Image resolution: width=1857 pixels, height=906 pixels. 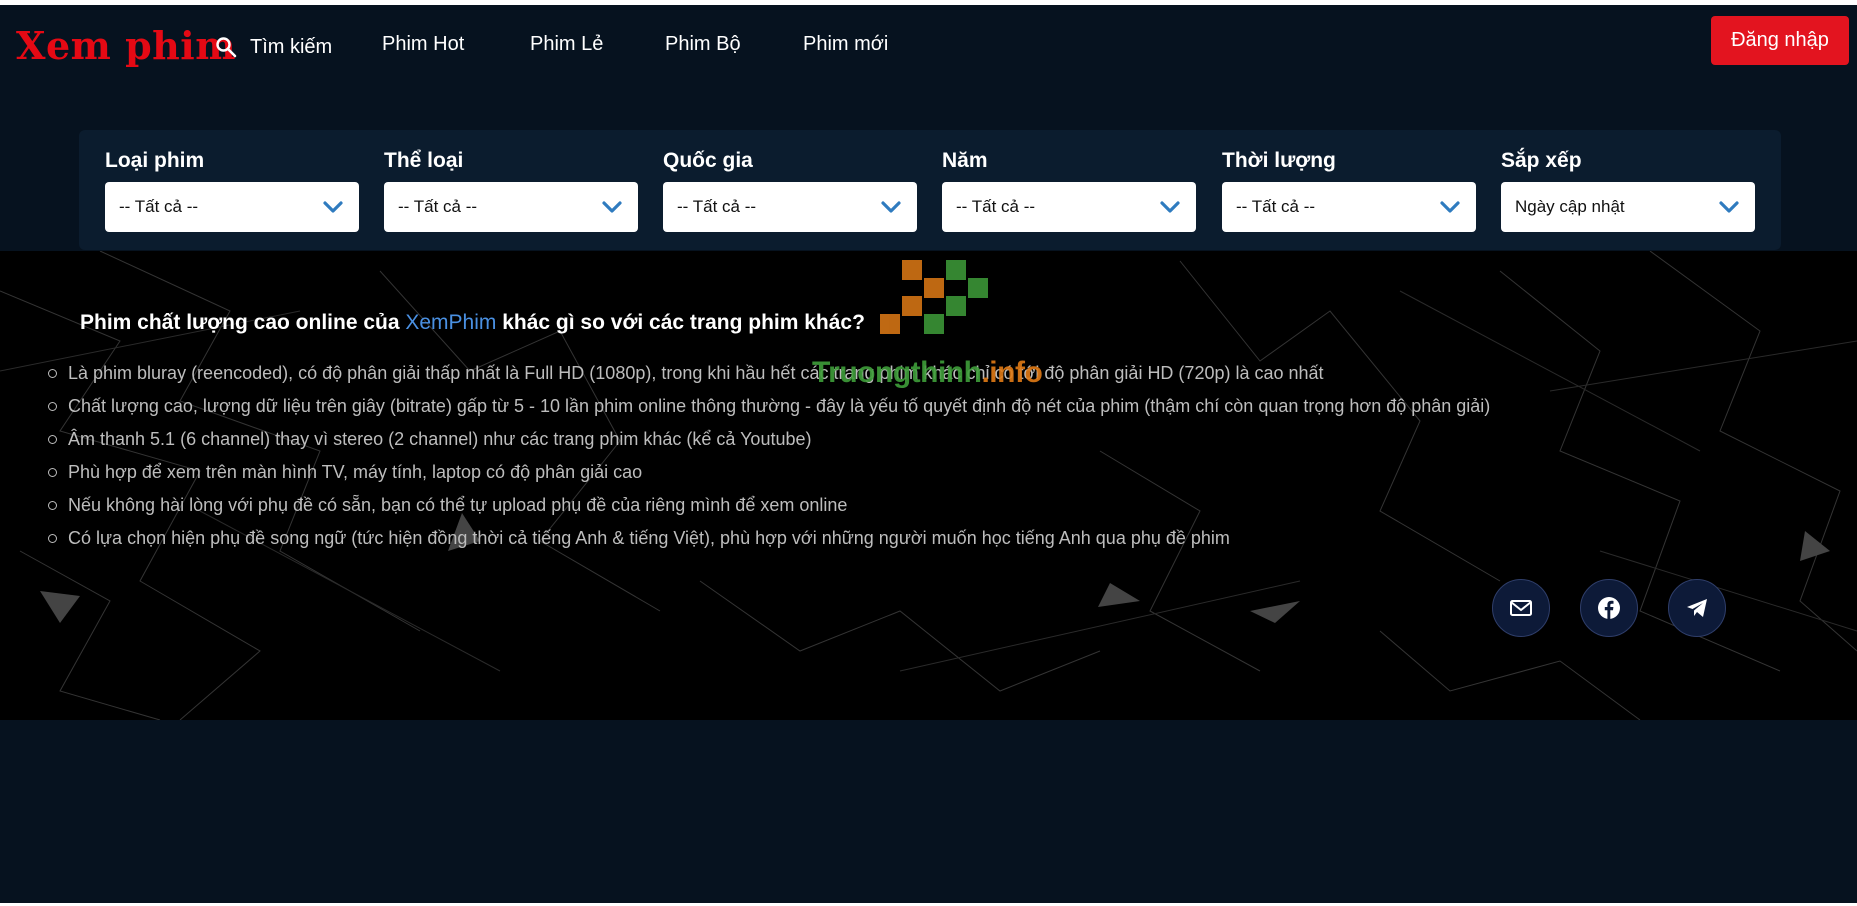 I want to click on filter-select-nam: -- Tất cả --, so click(x=1069, y=207).